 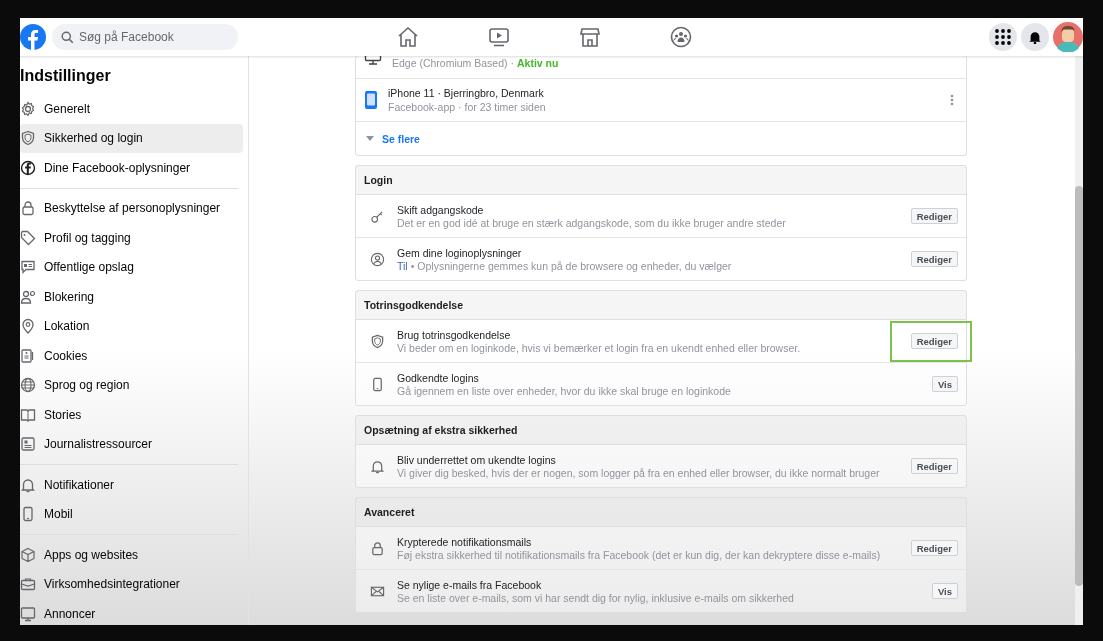 I want to click on sidebar-item: Lokation, so click(x=131, y=326).